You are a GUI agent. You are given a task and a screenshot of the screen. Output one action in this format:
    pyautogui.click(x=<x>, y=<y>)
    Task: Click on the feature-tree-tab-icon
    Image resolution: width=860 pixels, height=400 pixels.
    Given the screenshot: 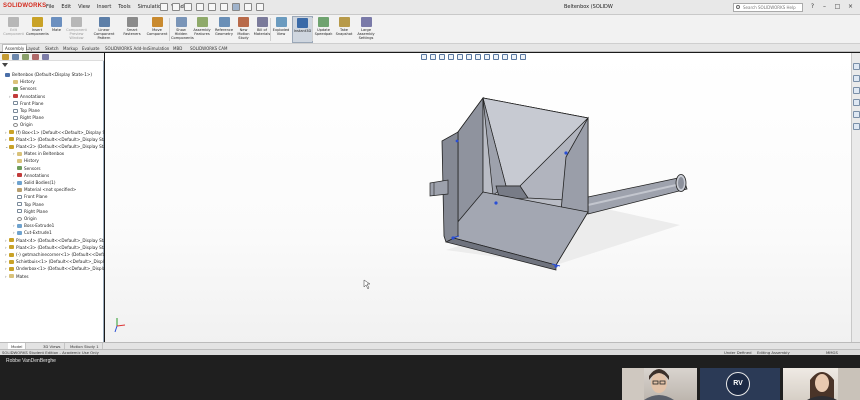 What is the action you would take?
    pyautogui.click(x=5, y=57)
    